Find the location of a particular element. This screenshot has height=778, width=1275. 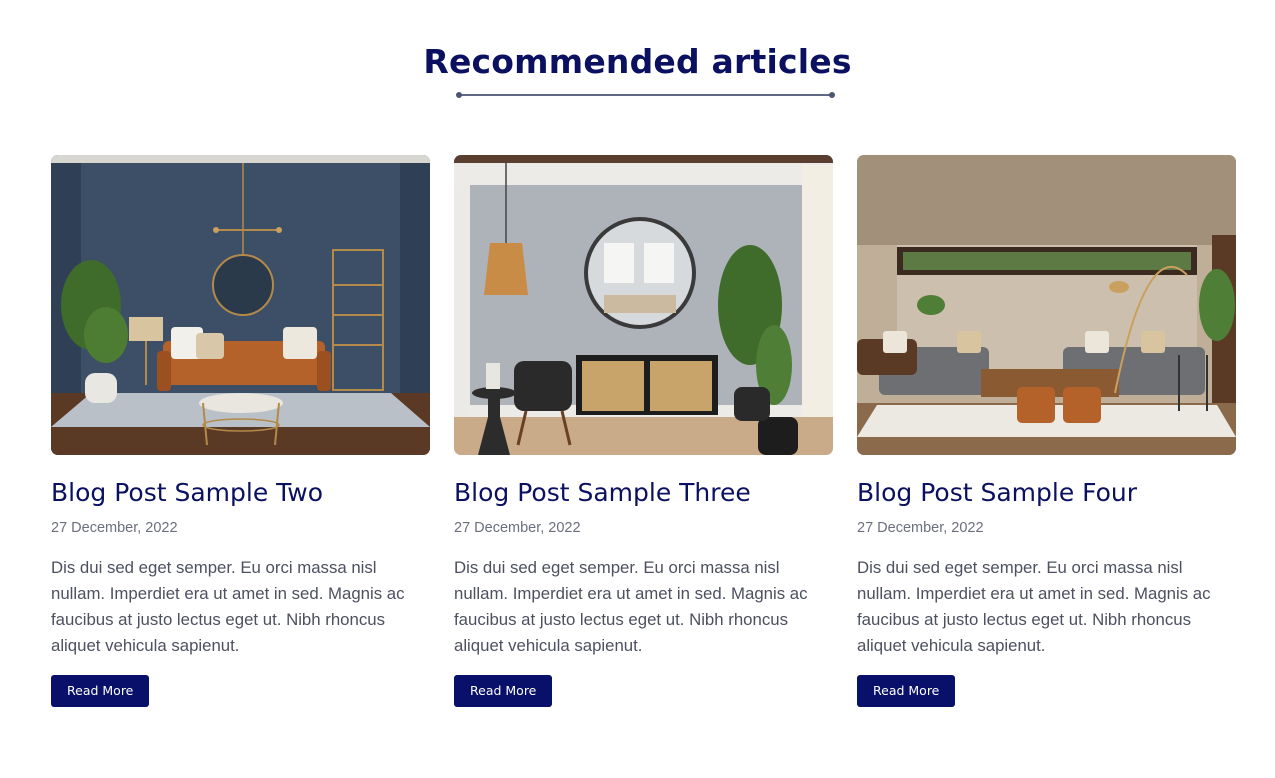

living-room-beige-image is located at coordinates (1046, 305).